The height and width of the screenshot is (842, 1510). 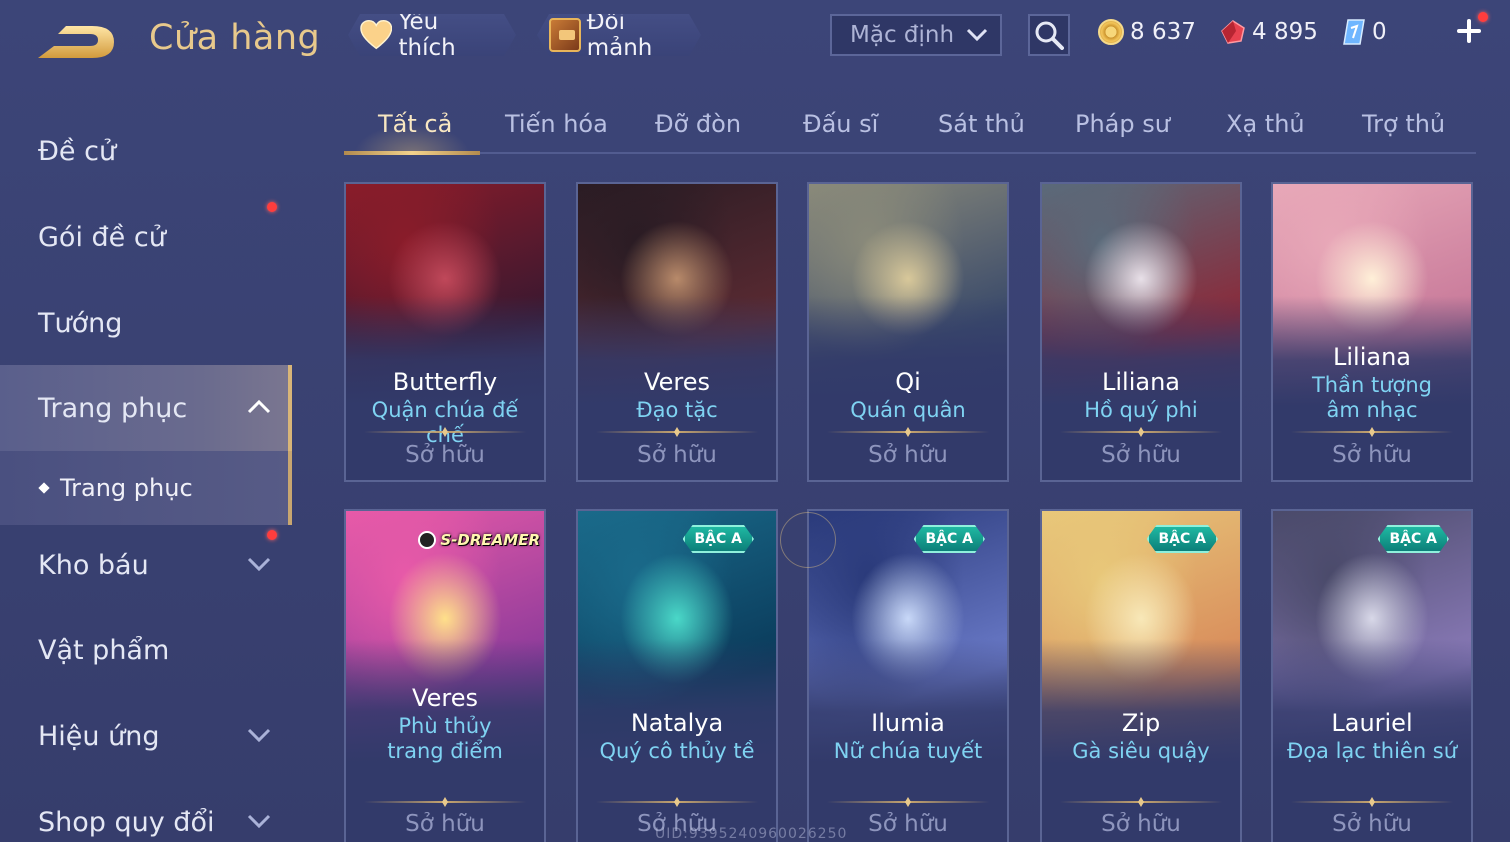 What do you see at coordinates (113, 408) in the screenshot?
I see `sidebar-item-label: Trang phục` at bounding box center [113, 408].